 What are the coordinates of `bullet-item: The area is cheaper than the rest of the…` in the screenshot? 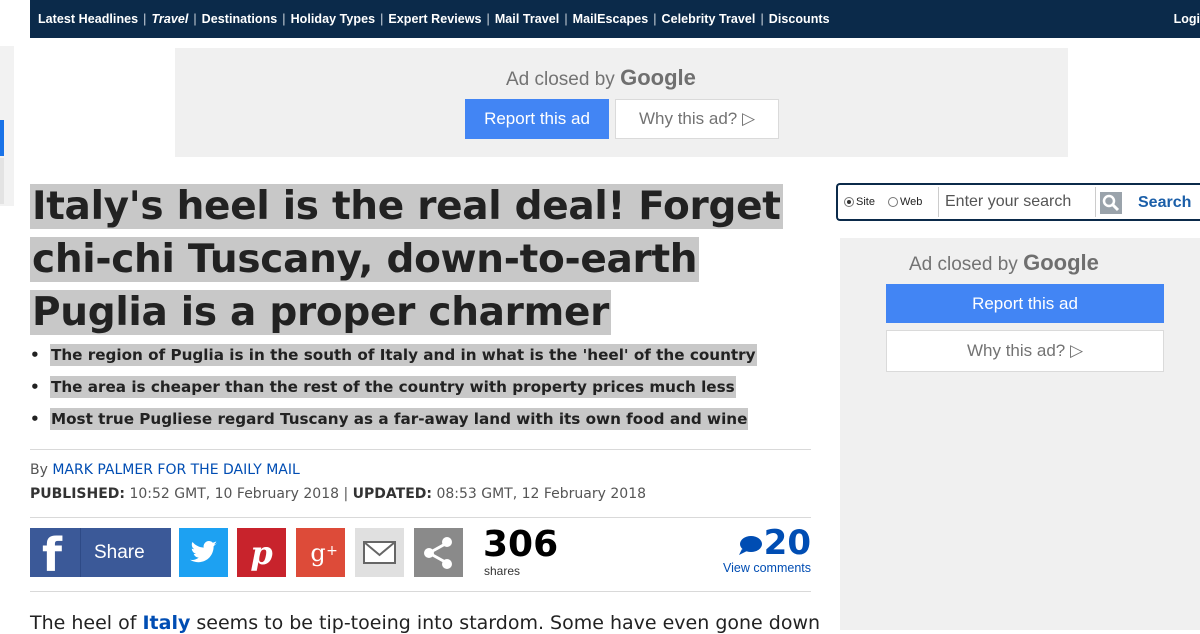 It's located at (425, 390).